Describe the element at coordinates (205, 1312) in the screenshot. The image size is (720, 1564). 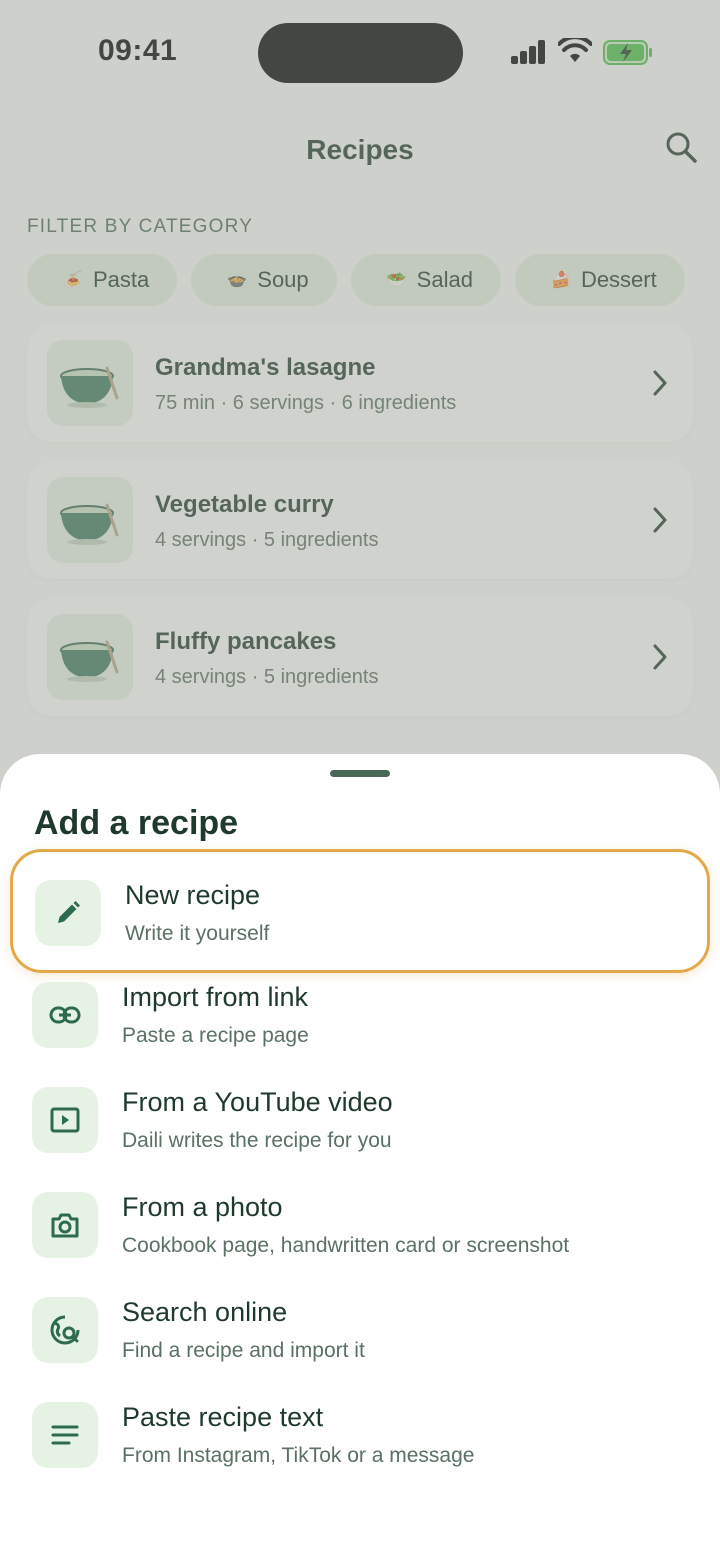
I see `option-title: Search online` at that location.